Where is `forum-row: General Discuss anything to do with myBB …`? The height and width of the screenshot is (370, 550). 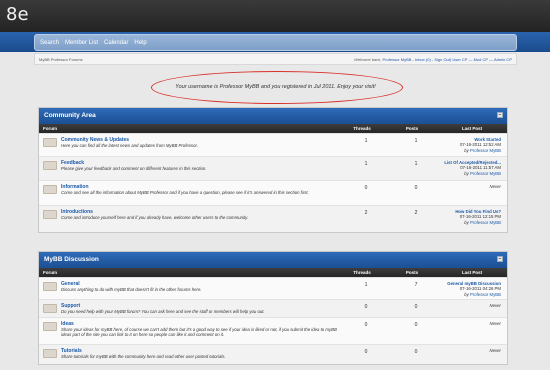
forum-row: General Discuss anything to do with myBB … is located at coordinates (273, 288).